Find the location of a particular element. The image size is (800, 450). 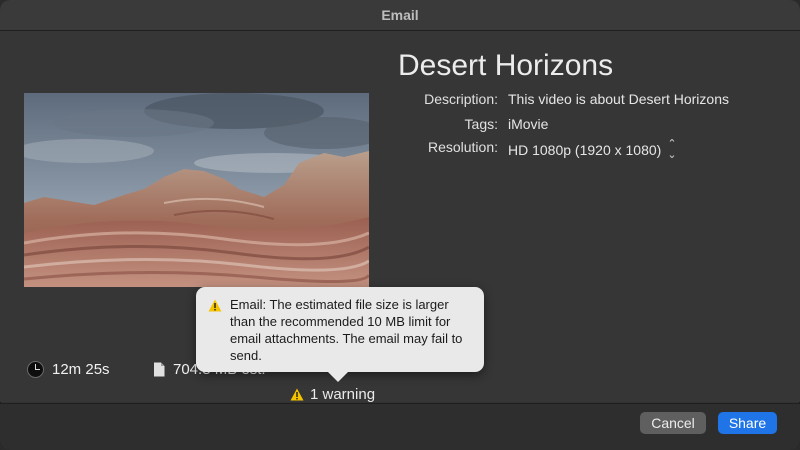

resolution-label: Resolution: is located at coordinates (462, 147).